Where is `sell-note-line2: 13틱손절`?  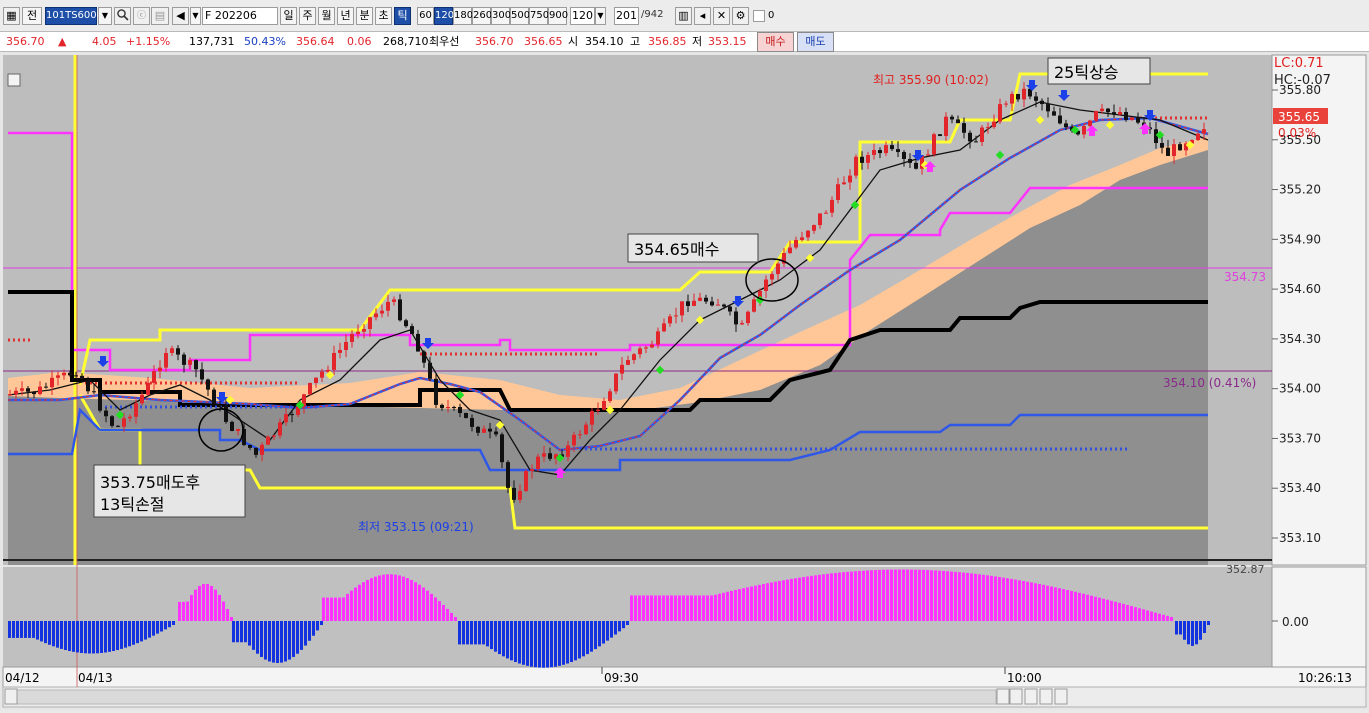 sell-note-line2: 13틱손절 is located at coordinates (132, 504).